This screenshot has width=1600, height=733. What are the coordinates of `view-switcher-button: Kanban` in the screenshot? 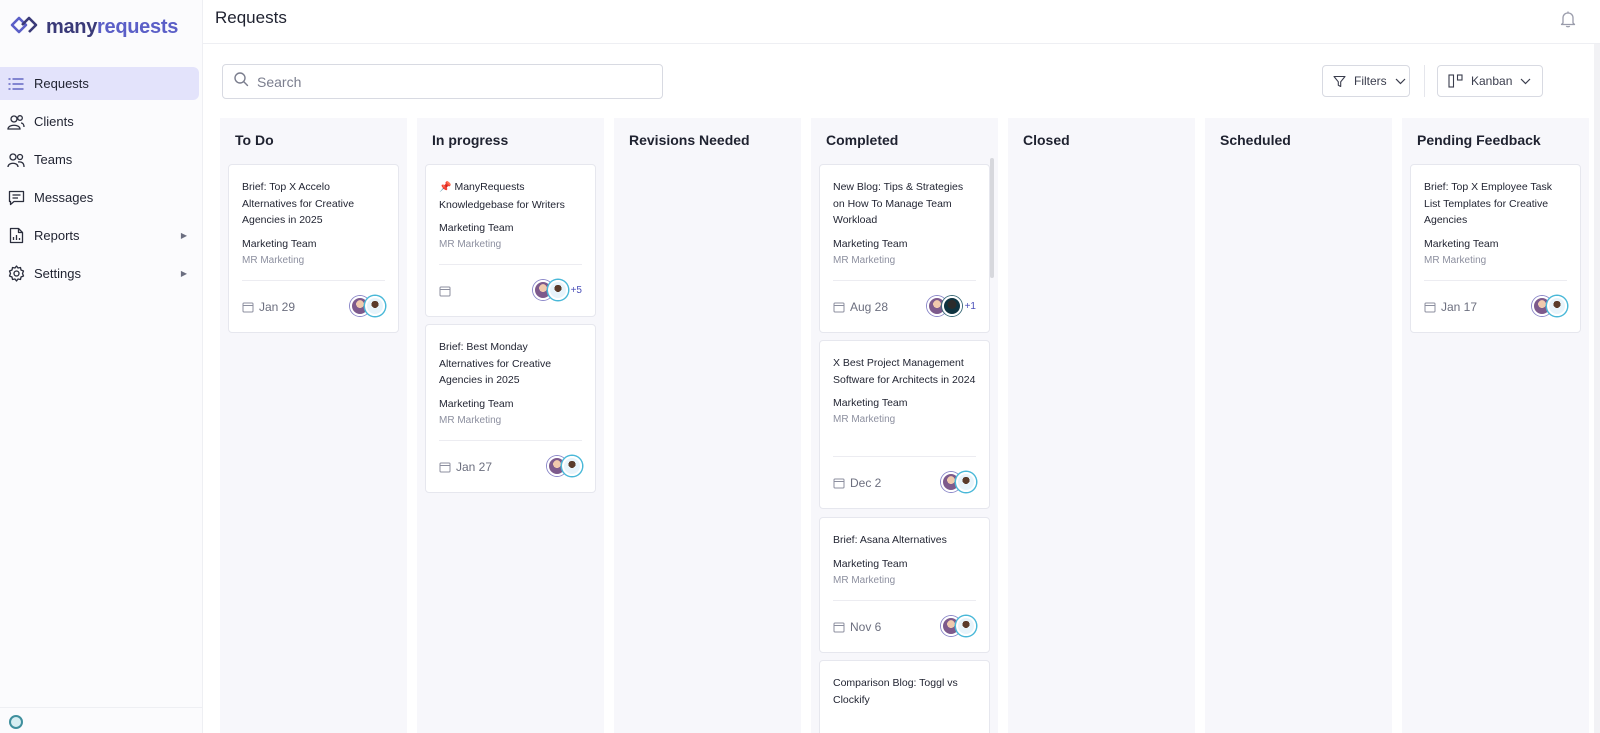 It's located at (1490, 81).